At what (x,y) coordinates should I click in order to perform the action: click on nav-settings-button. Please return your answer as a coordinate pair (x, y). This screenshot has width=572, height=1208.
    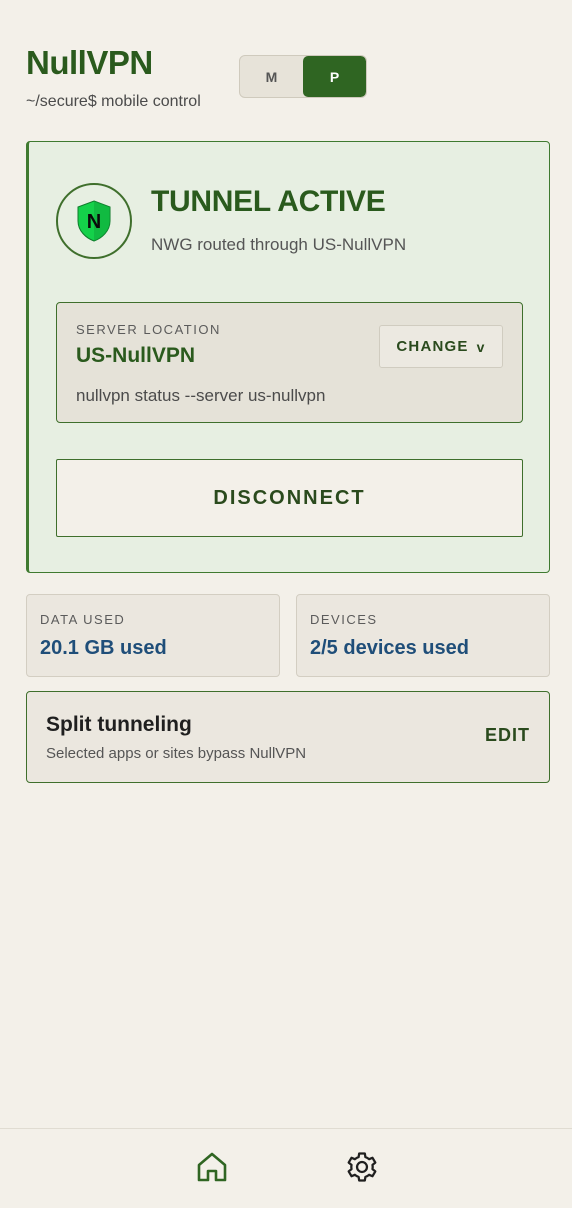
    Looking at the image, I should click on (362, 1167).